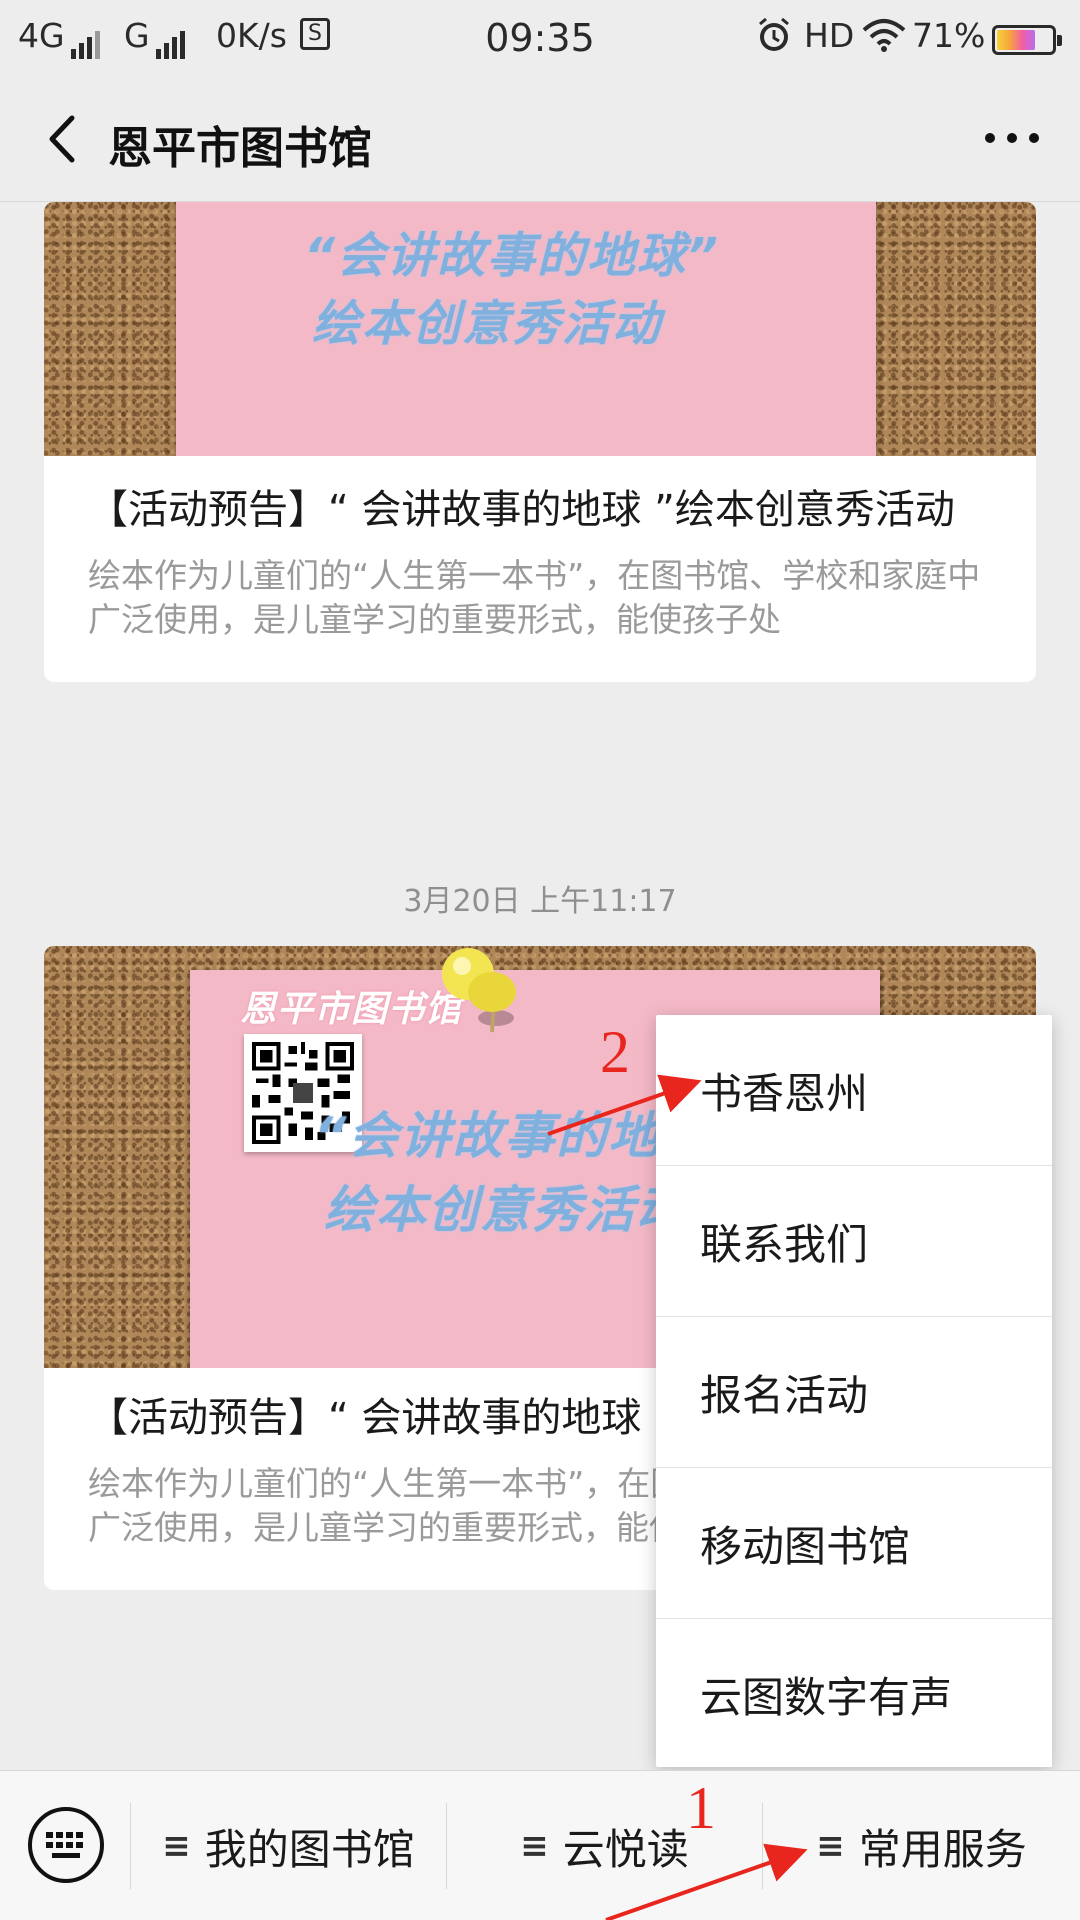 The width and height of the screenshot is (1080, 1920). Describe the element at coordinates (949, 35) in the screenshot. I see `battery-percent: 71%` at that location.